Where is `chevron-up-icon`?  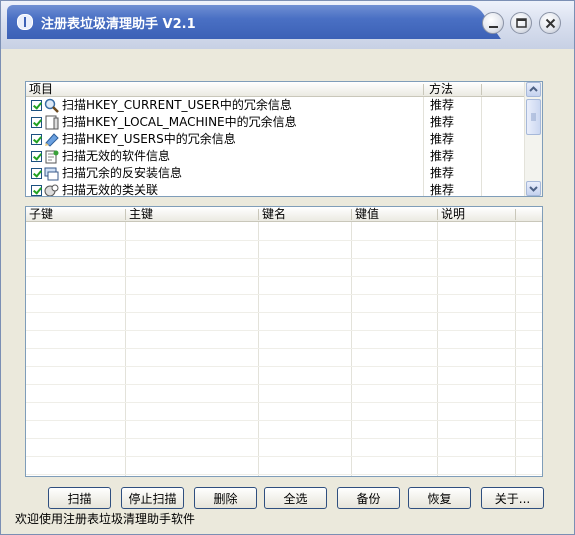
chevron-up-icon is located at coordinates (533, 89).